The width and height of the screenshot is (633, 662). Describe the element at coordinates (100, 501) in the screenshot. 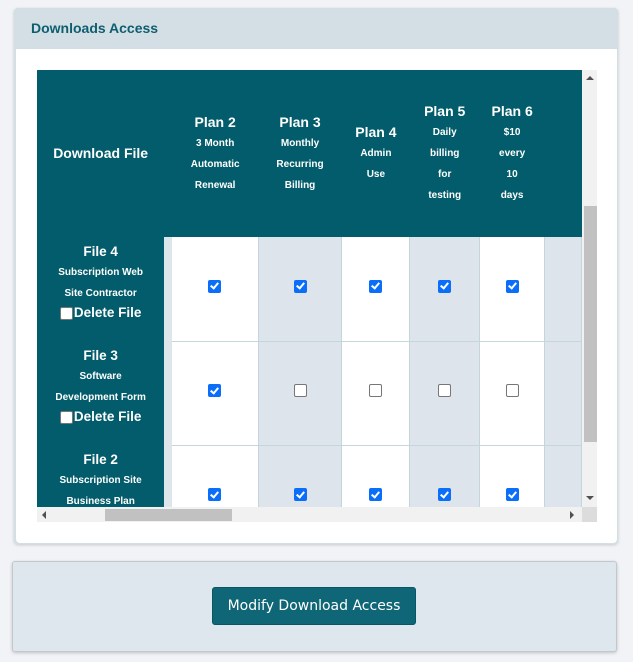

I see `file-description-line: Business Plan` at that location.